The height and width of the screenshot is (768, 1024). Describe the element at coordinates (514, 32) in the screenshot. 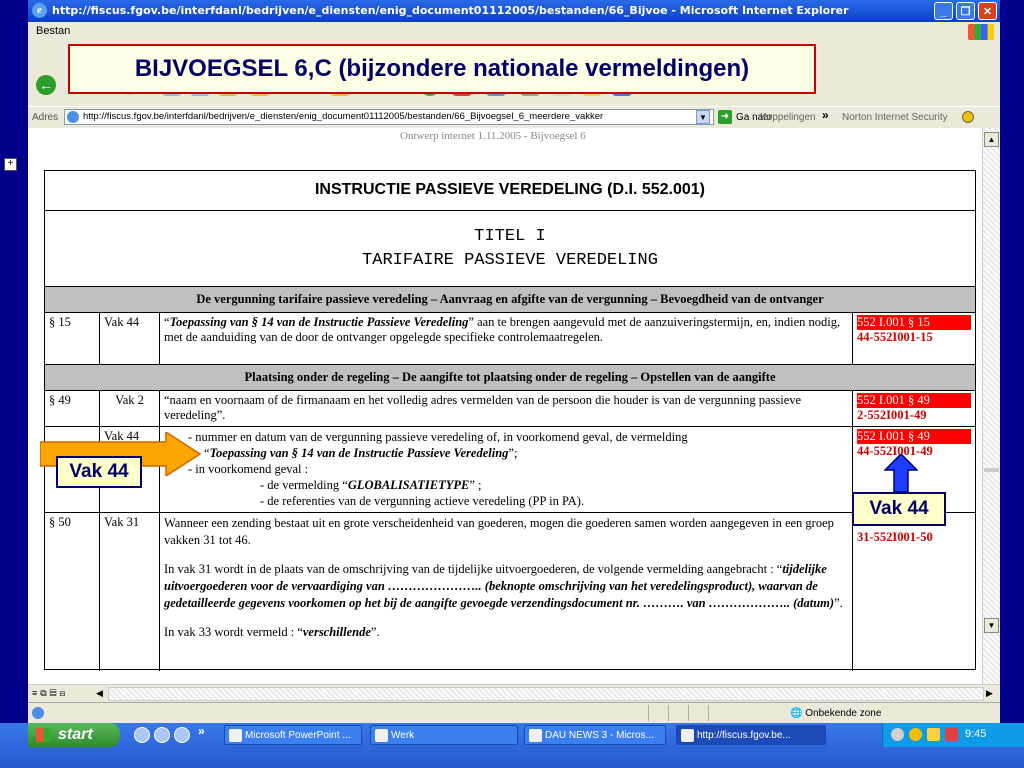

I see `menu-bar: Bestan` at that location.